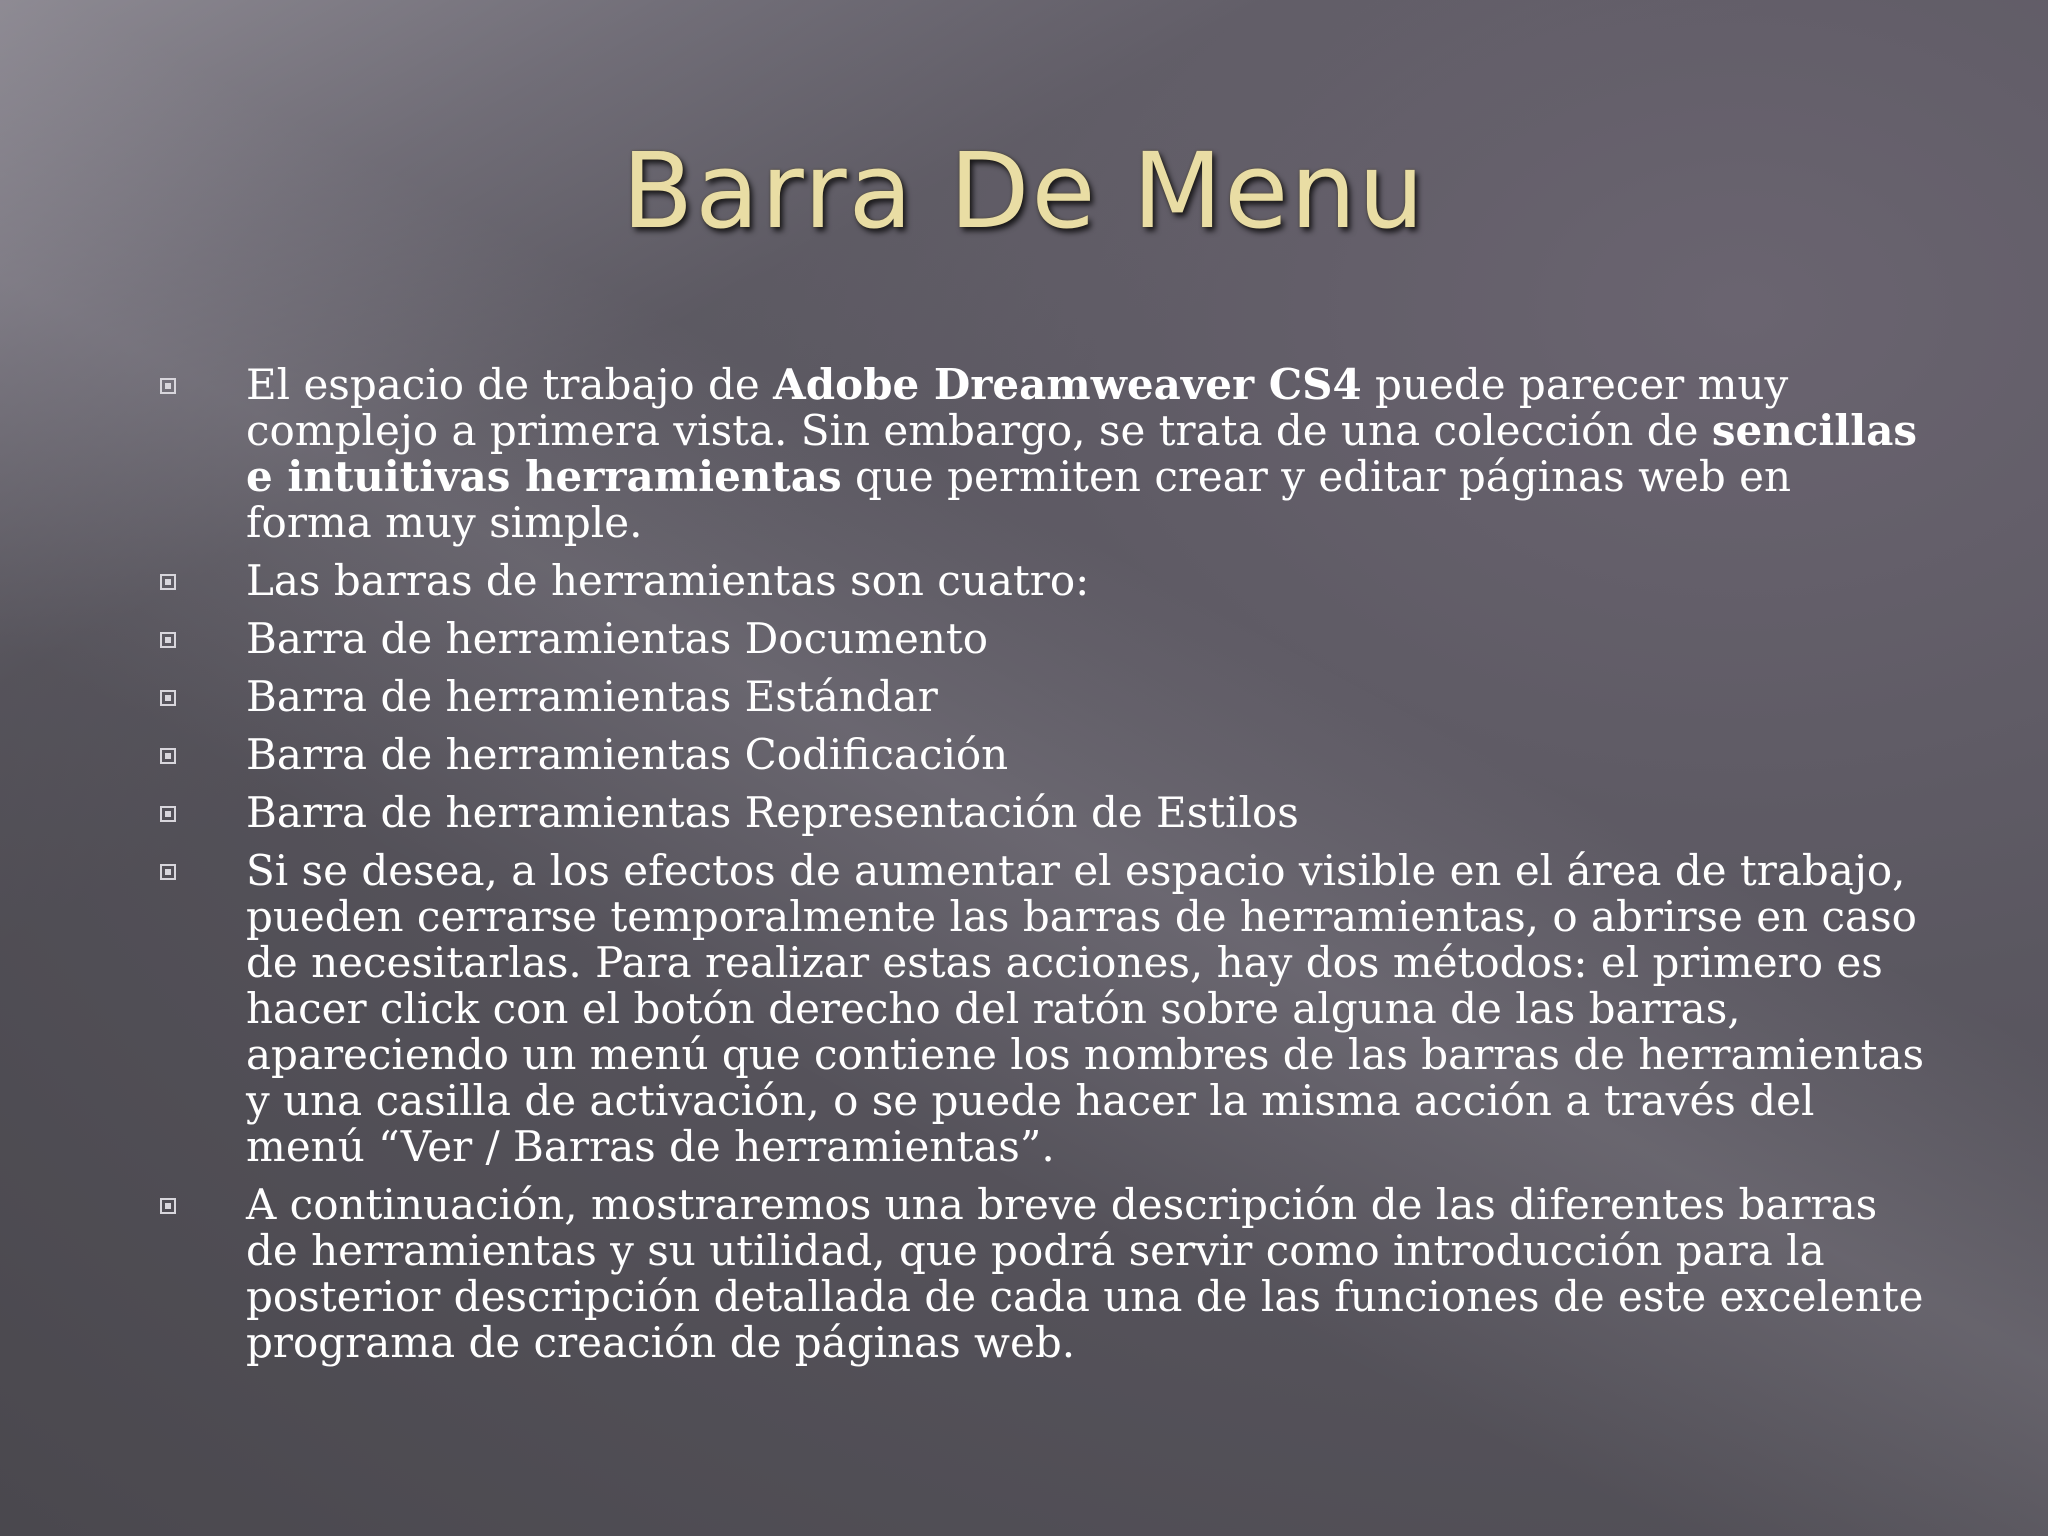 The height and width of the screenshot is (1536, 2048). What do you see at coordinates (1040, 755) in the screenshot?
I see `bullet-item: Barra de herramientas Codificación` at bounding box center [1040, 755].